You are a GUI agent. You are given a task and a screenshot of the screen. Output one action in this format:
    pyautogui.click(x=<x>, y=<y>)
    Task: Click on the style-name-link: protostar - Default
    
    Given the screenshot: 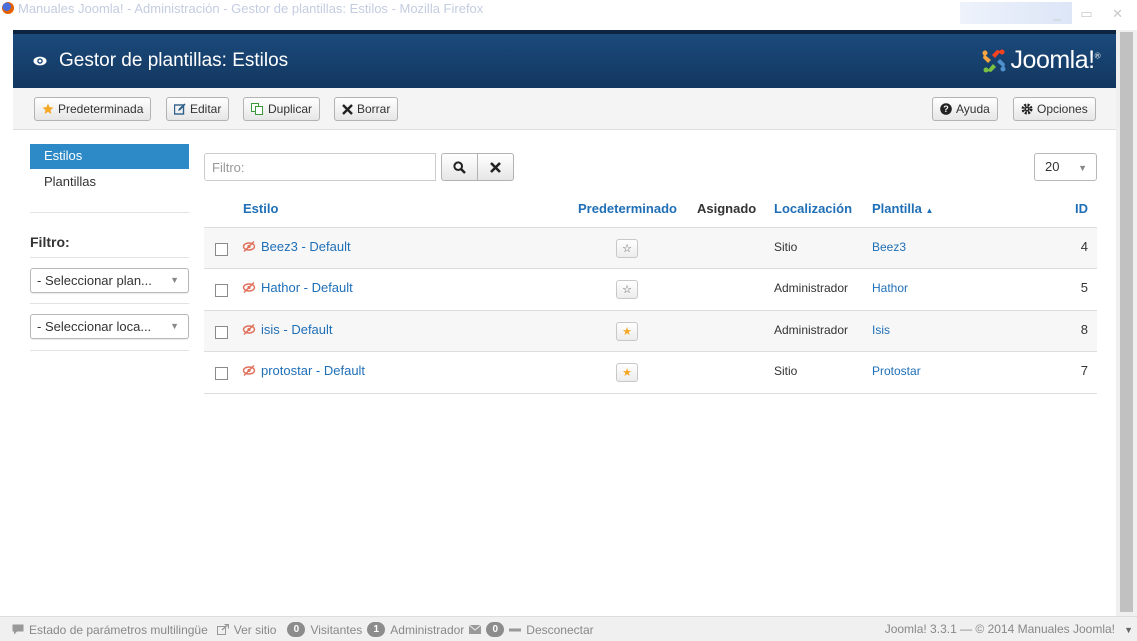 What is the action you would take?
    pyautogui.click(x=303, y=370)
    